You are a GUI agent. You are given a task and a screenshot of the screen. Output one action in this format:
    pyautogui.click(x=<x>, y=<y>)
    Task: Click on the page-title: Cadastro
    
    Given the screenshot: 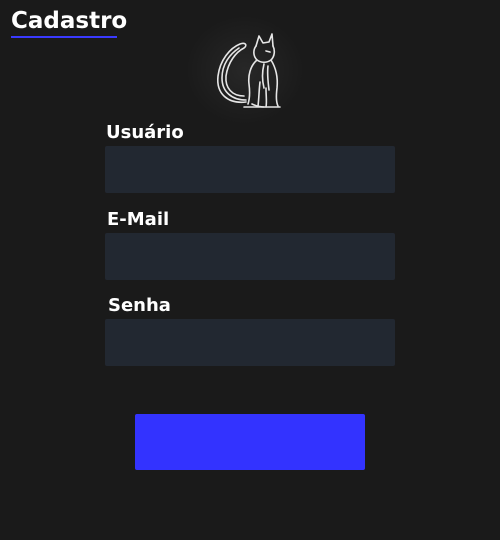 What is the action you would take?
    pyautogui.click(x=69, y=21)
    